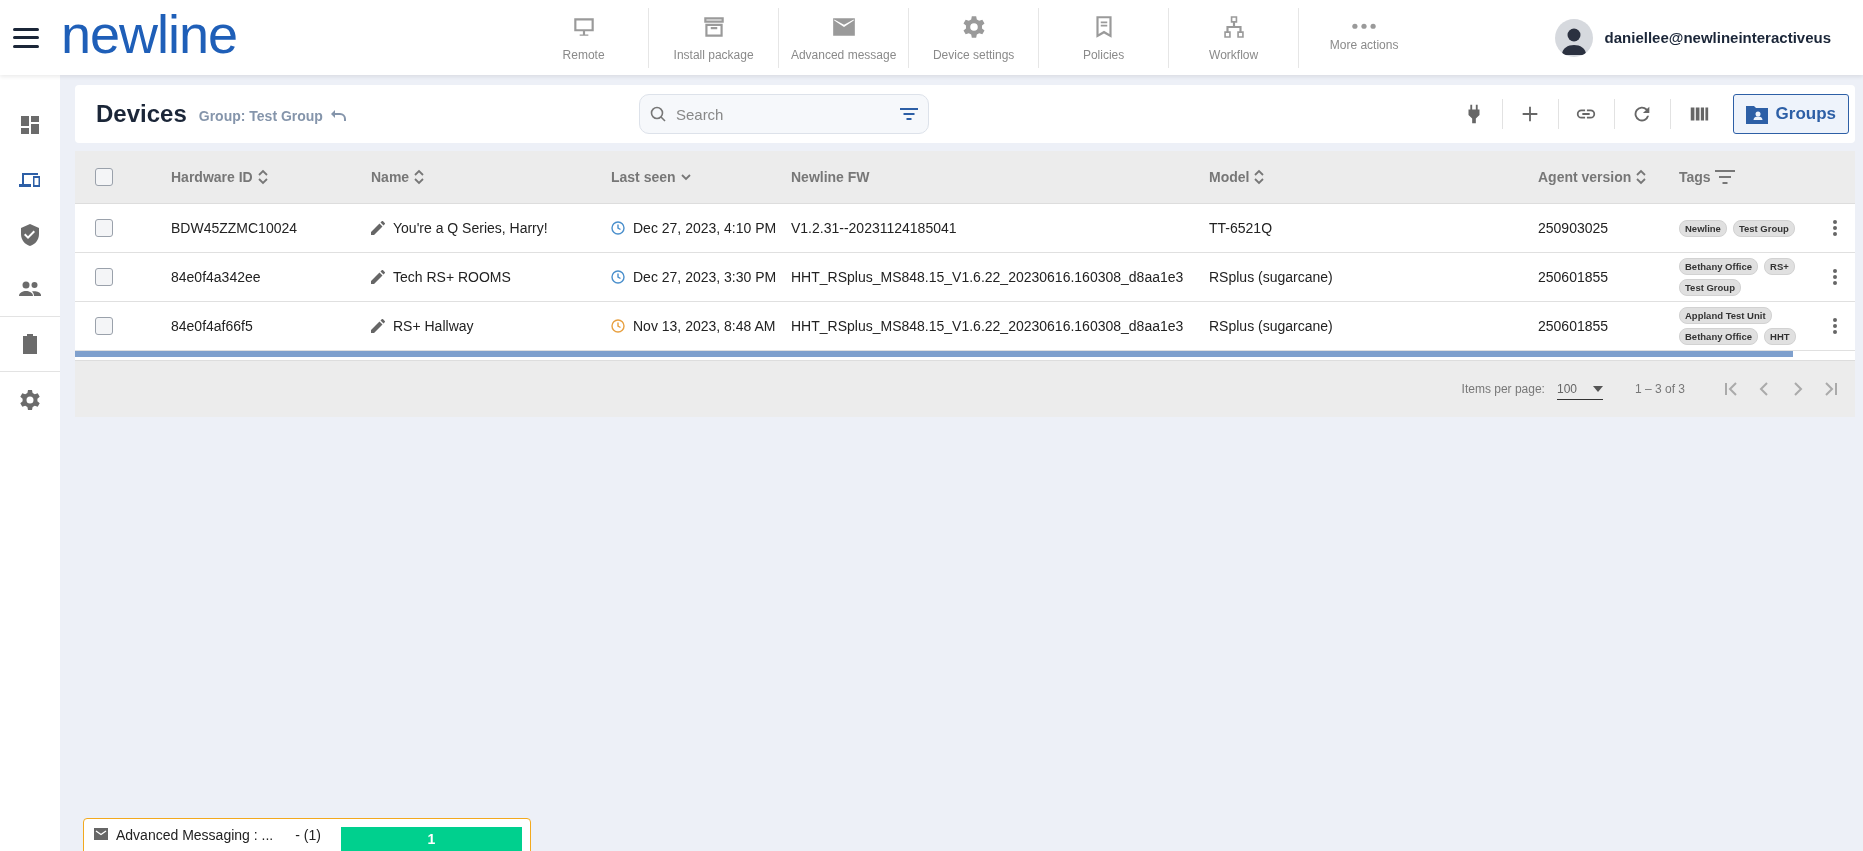 The width and height of the screenshot is (1863, 851). Describe the element at coordinates (260, 116) in the screenshot. I see `group-label: Group: Test Group` at that location.